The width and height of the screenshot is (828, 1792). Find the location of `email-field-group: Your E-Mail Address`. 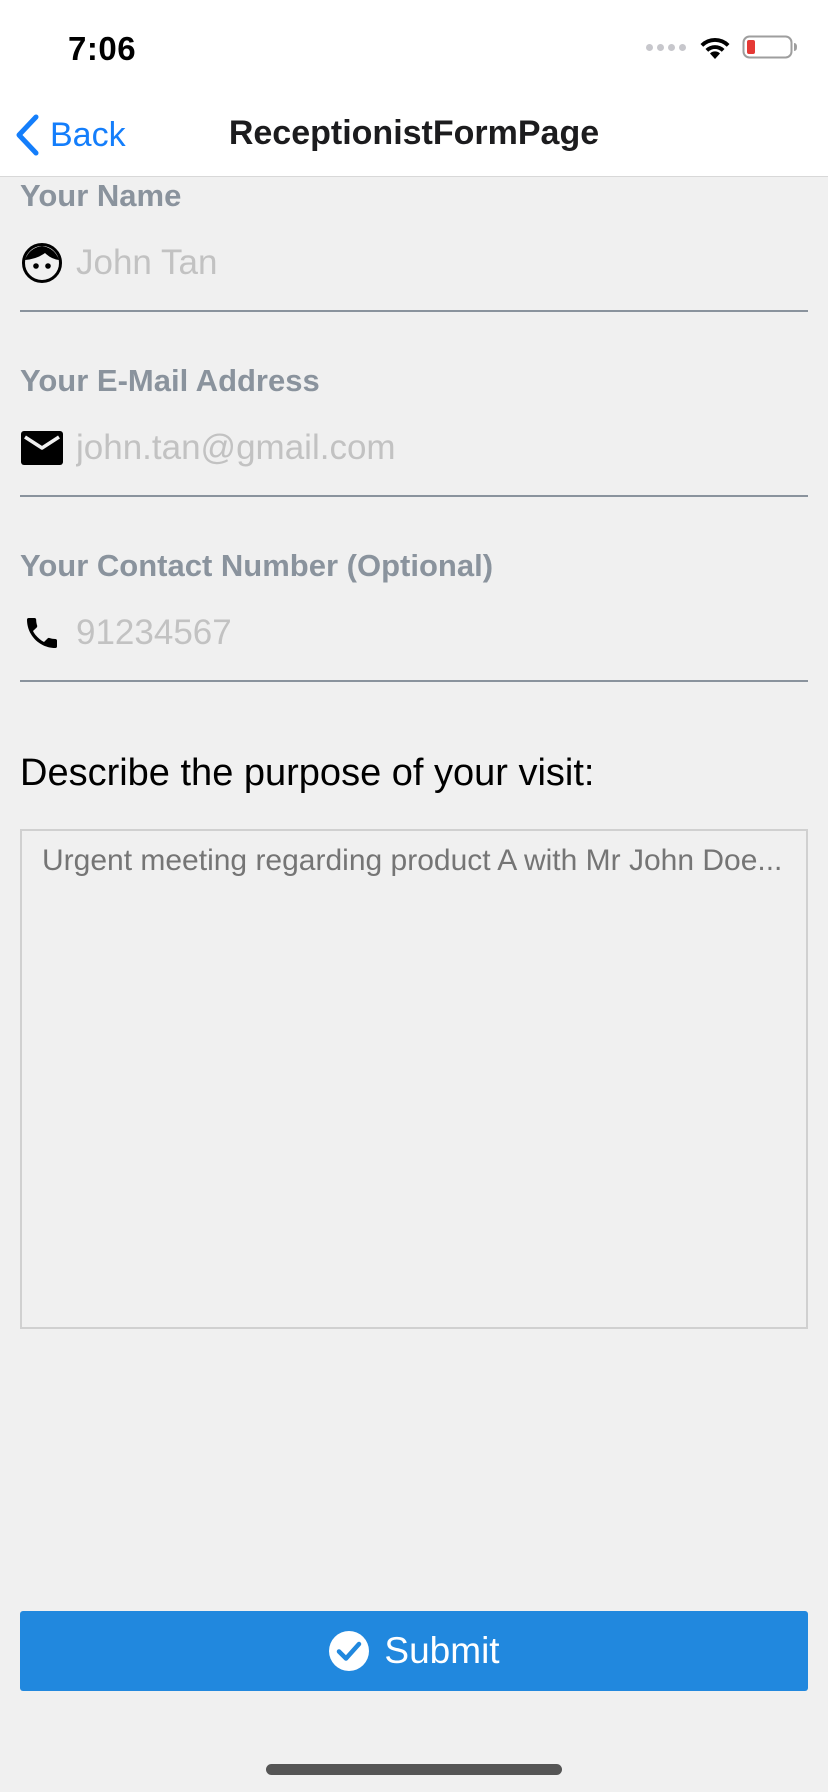

email-field-group: Your E-Mail Address is located at coordinates (414, 429).